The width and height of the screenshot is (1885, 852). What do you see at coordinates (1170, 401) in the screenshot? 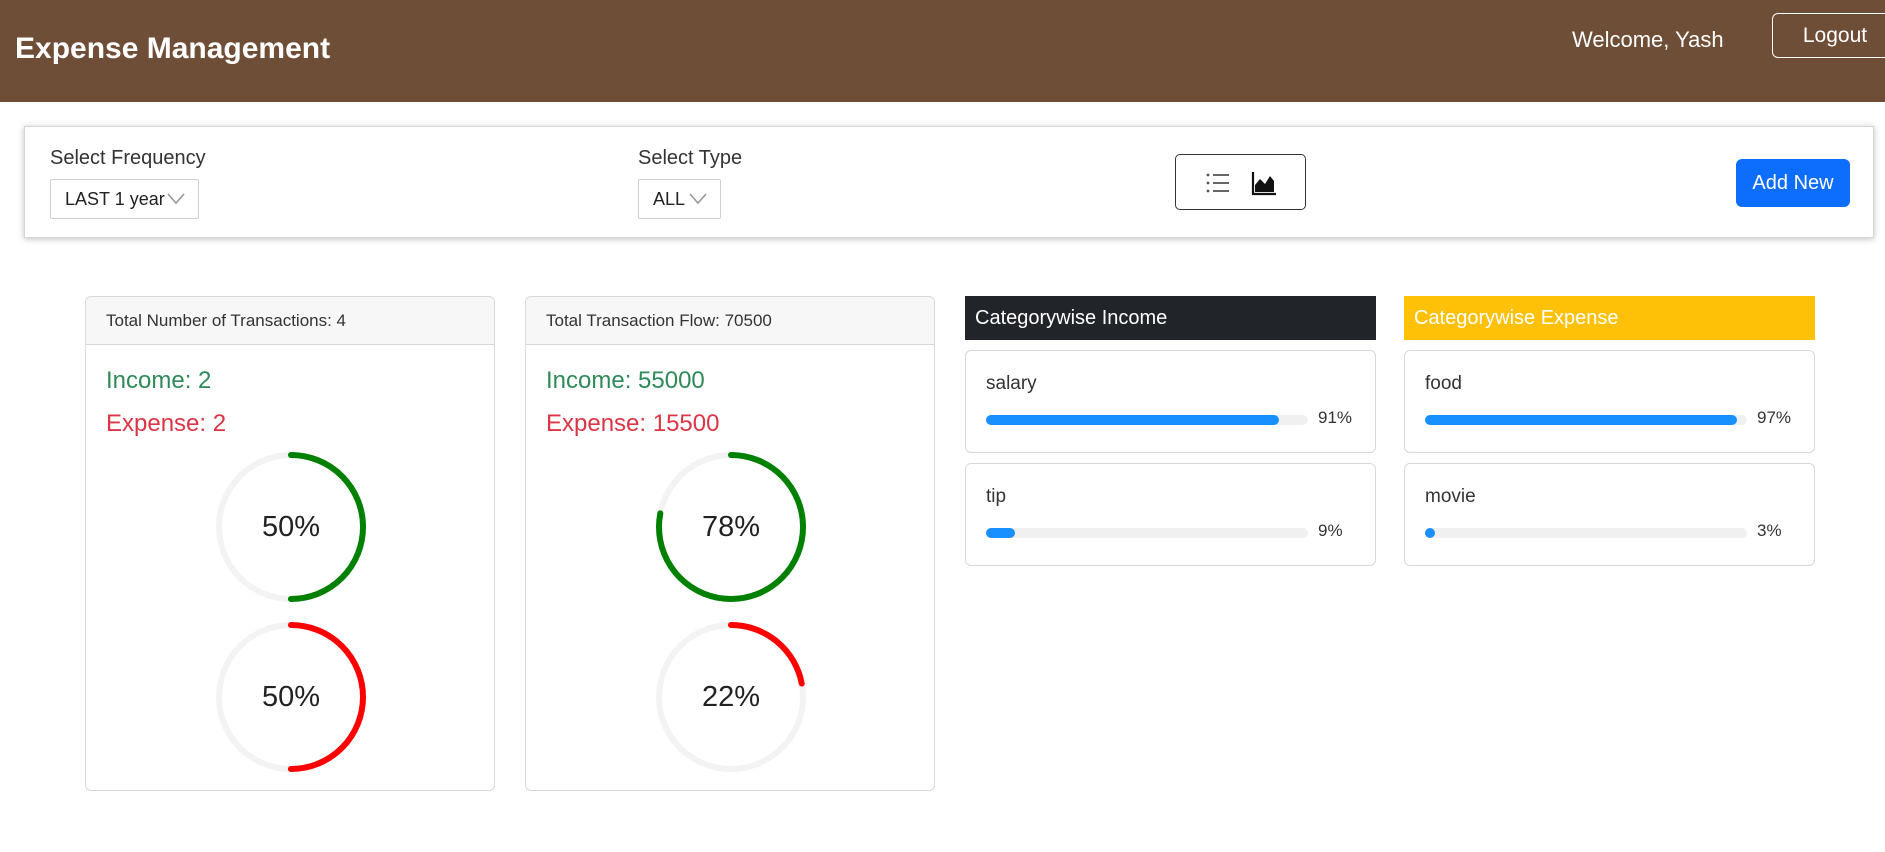
I see `category-item: salary 91%` at bounding box center [1170, 401].